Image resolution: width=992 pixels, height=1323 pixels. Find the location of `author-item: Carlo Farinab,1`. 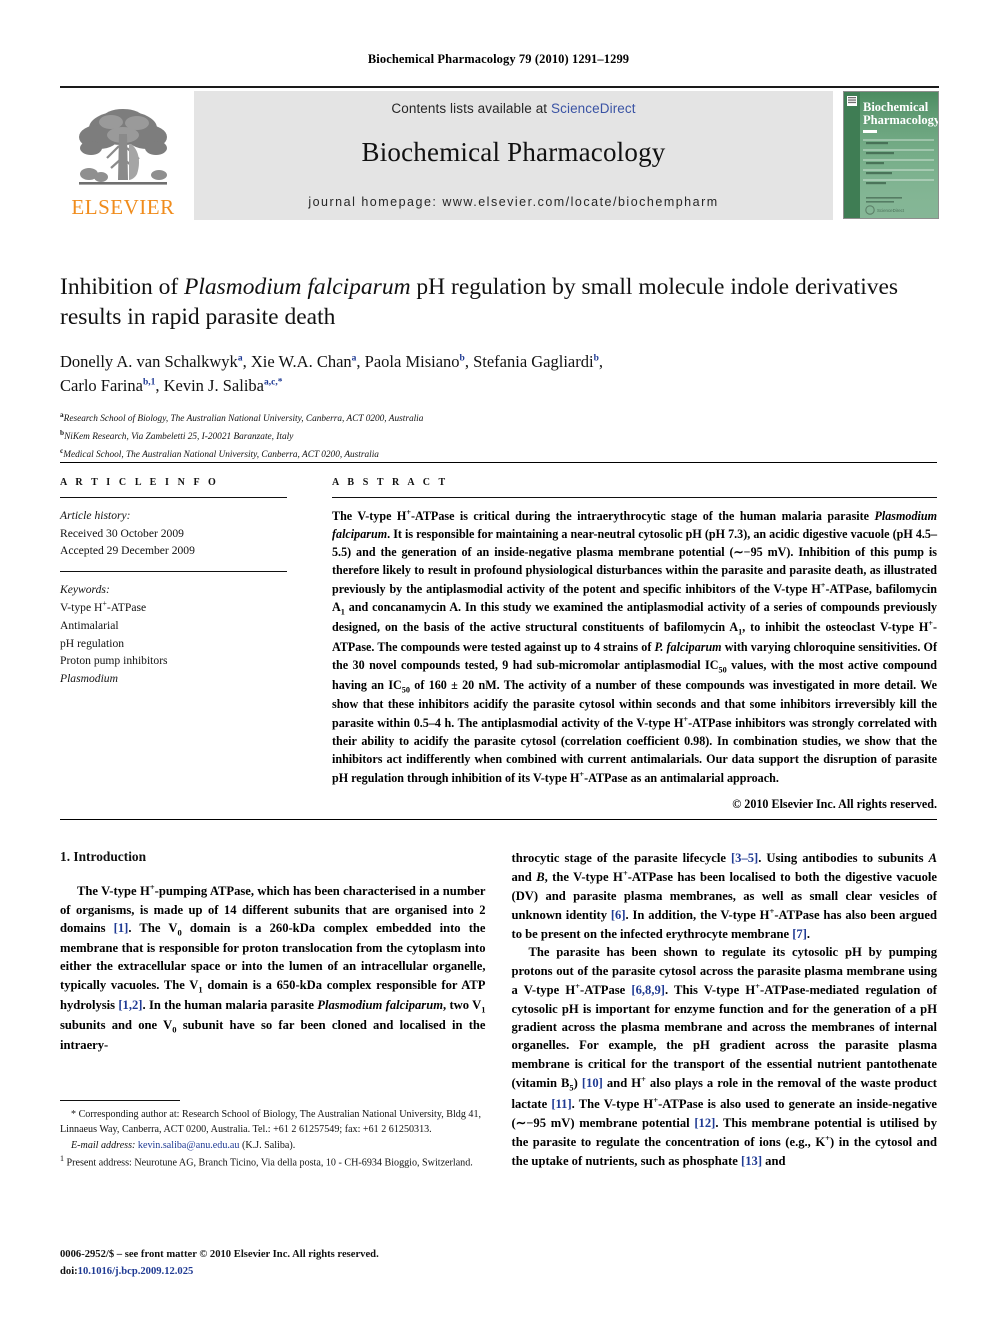

author-item: Carlo Farinab,1 is located at coordinates (107, 385).